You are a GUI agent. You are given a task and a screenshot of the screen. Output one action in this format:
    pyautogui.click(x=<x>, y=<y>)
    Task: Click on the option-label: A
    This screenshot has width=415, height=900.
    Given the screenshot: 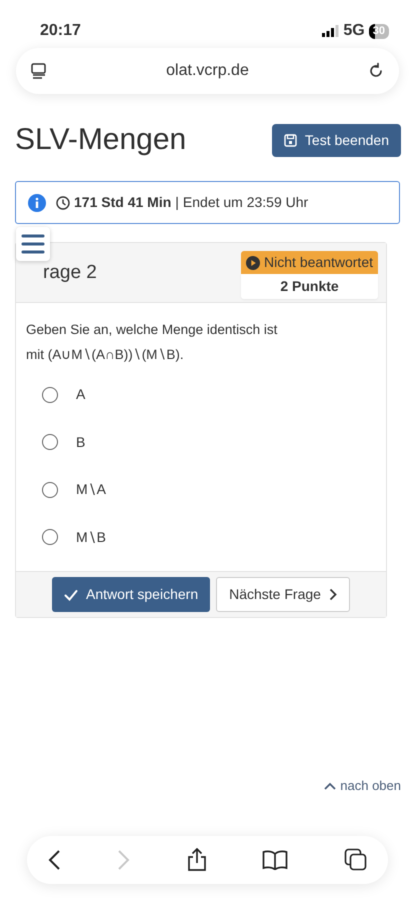 What is the action you would take?
    pyautogui.click(x=81, y=394)
    